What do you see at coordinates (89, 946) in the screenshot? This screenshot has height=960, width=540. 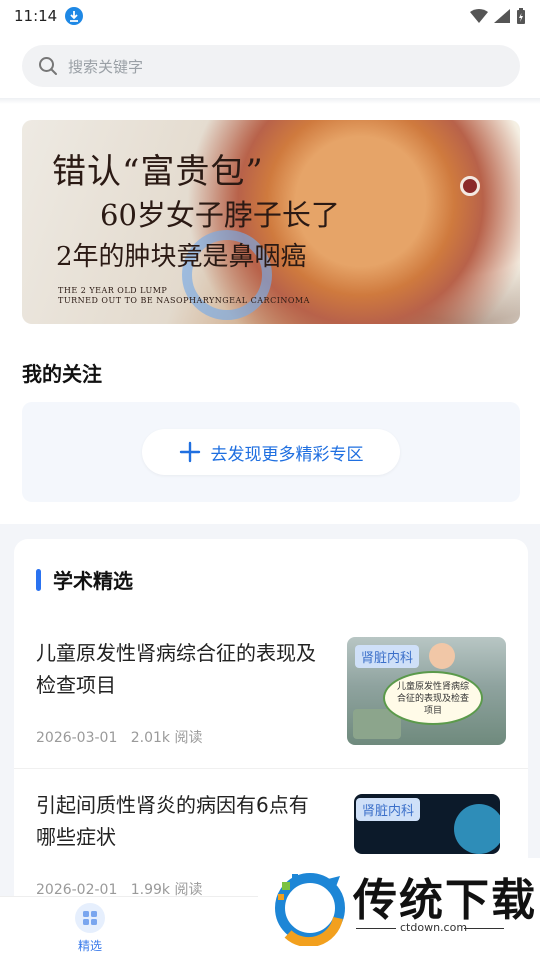 I see `tab-featured-label: 精选` at bounding box center [89, 946].